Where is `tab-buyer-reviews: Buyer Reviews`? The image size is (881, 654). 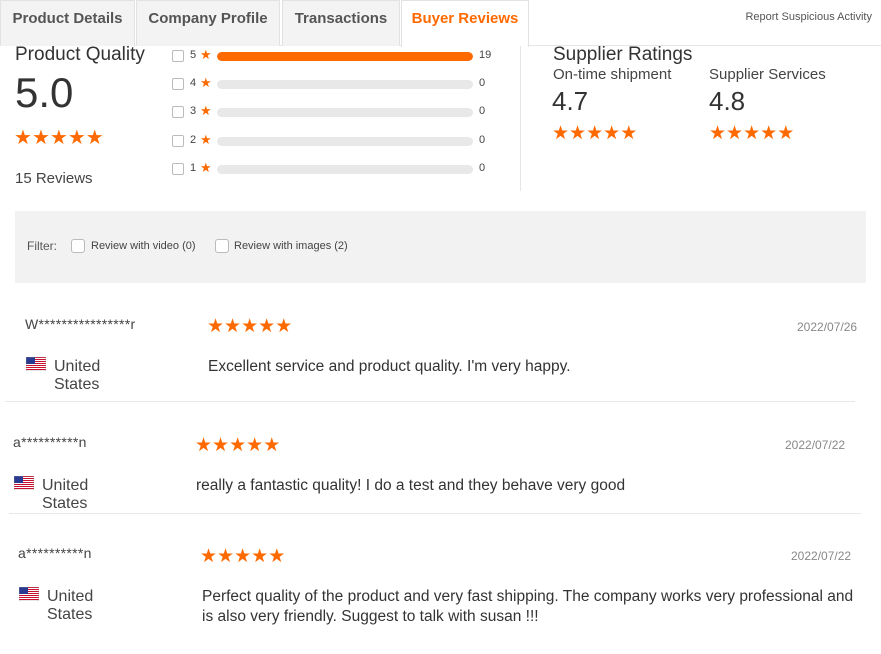 tab-buyer-reviews: Buyer Reviews is located at coordinates (465, 23).